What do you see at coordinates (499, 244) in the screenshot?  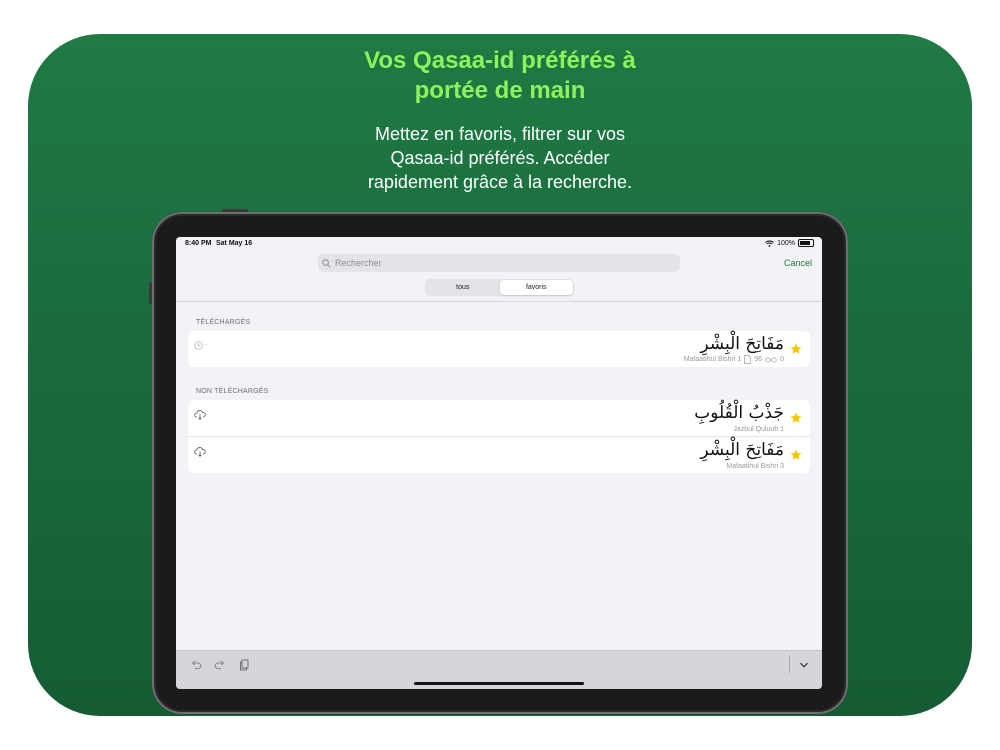 I see `status-bar: 8:40 PM Sat May 16 100%` at bounding box center [499, 244].